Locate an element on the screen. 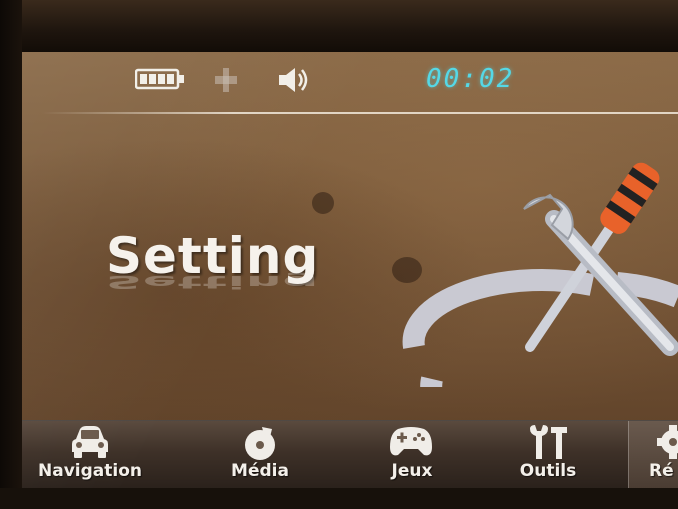 The width and height of the screenshot is (678, 509). screen-smudge is located at coordinates (323, 203).